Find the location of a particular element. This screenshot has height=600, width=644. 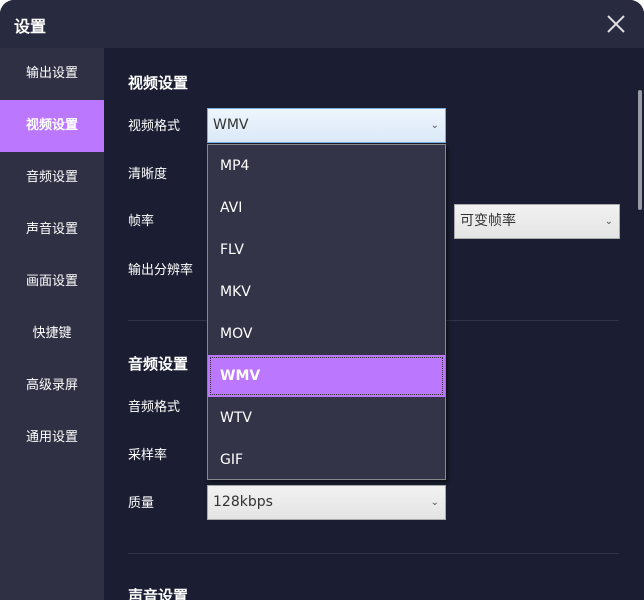

sidebar-item-general: 通用设置 is located at coordinates (52, 438).